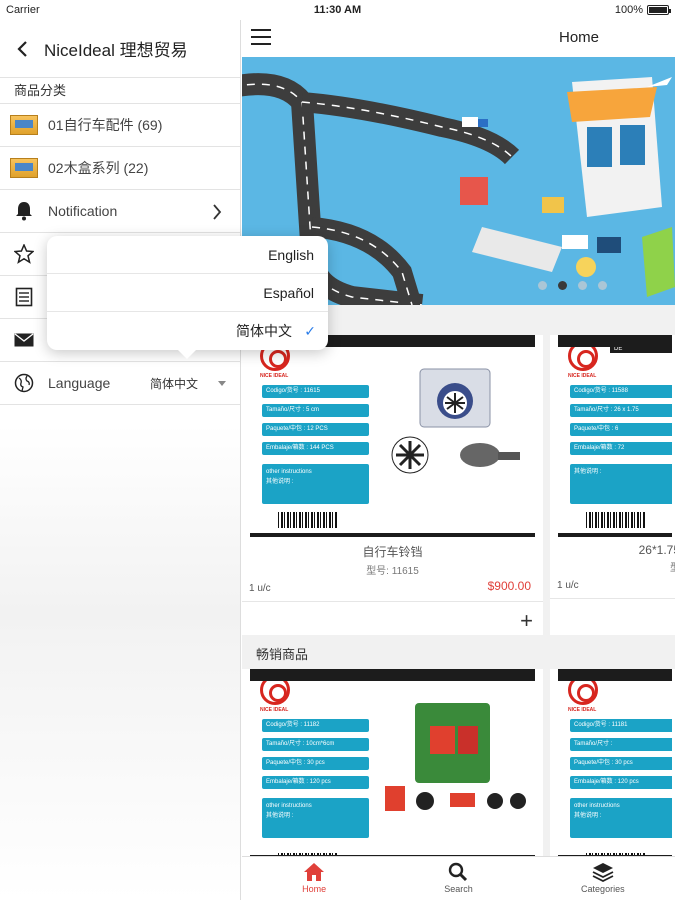 The width and height of the screenshot is (675, 900). What do you see at coordinates (105, 125) in the screenshot?
I see `category-label: 01自行车配件 (69)` at bounding box center [105, 125].